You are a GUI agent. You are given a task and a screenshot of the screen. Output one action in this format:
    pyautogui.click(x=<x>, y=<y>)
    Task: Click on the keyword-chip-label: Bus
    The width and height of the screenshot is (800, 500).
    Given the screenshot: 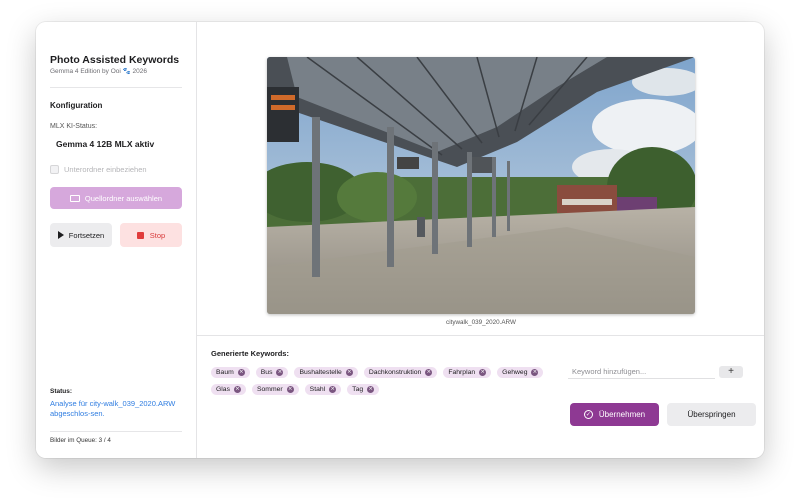 What is the action you would take?
    pyautogui.click(x=266, y=372)
    